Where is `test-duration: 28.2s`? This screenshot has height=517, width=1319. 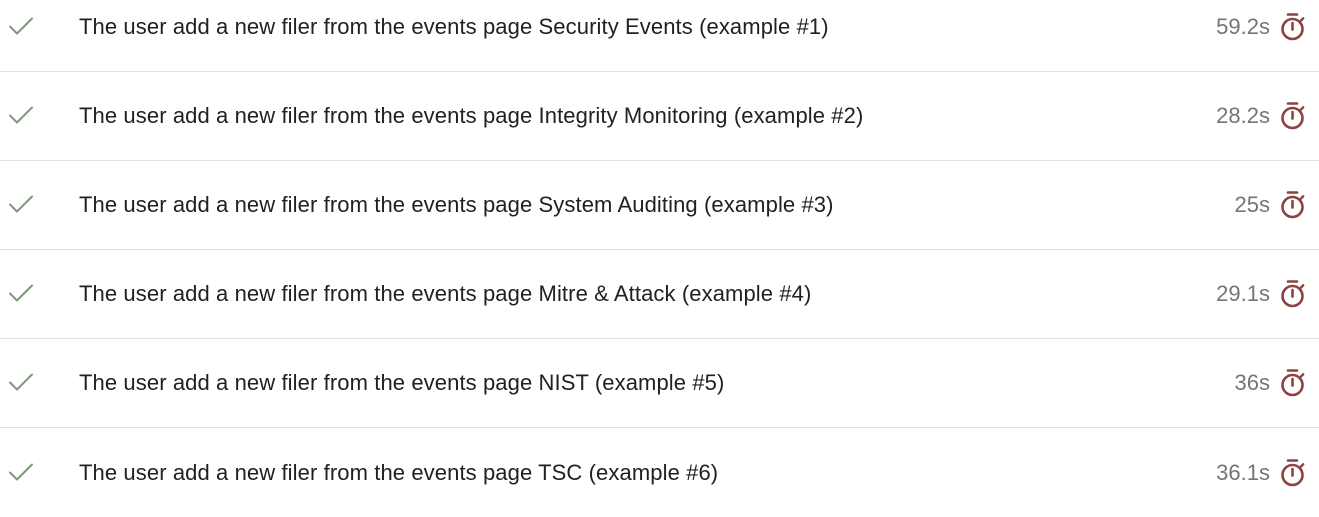 test-duration: 28.2s is located at coordinates (1261, 116).